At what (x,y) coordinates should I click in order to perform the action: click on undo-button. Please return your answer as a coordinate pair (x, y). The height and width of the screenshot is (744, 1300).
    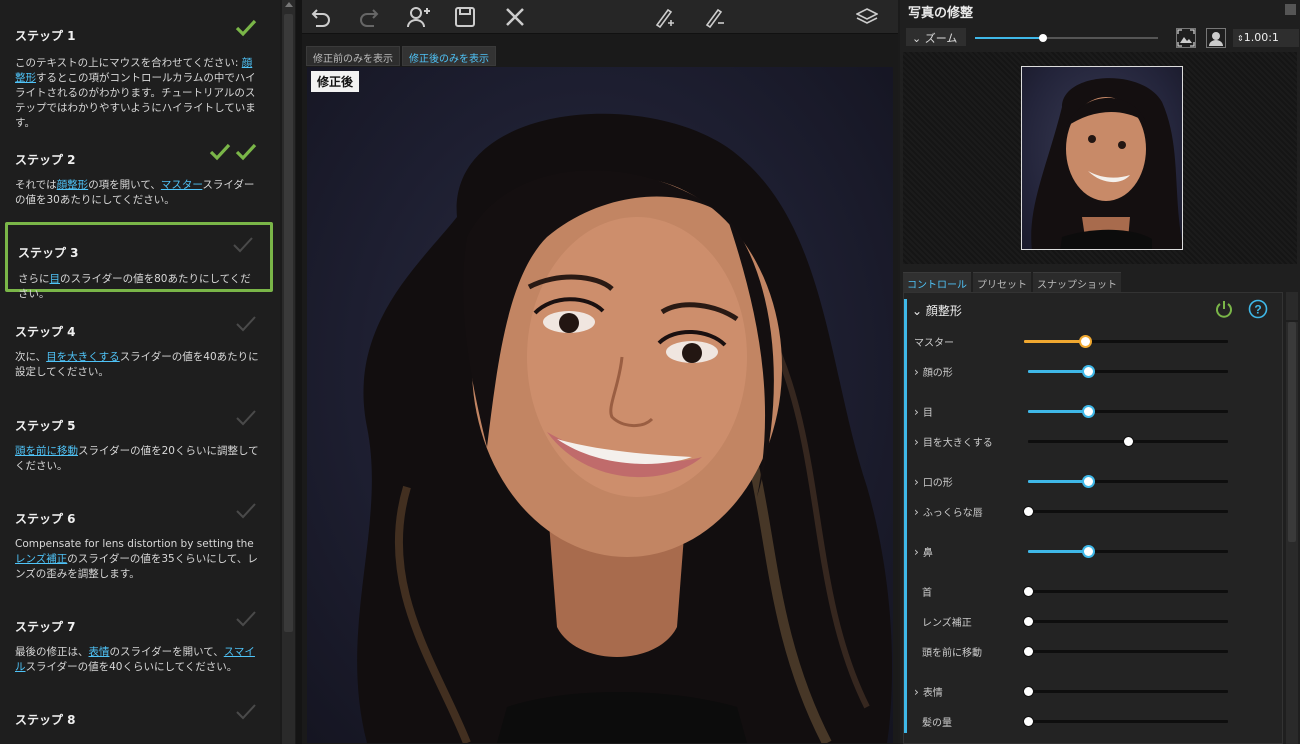
    Looking at the image, I should click on (321, 17).